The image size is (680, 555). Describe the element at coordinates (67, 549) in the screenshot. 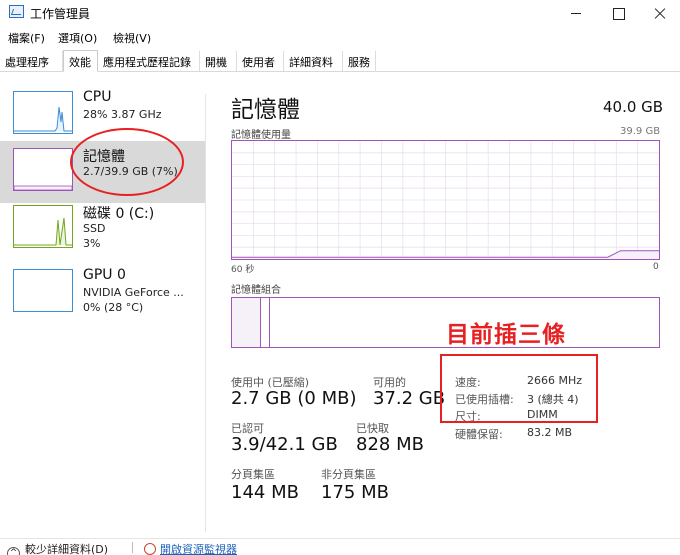

I see `fewer-details-label: 較少詳細資料(D)` at that location.